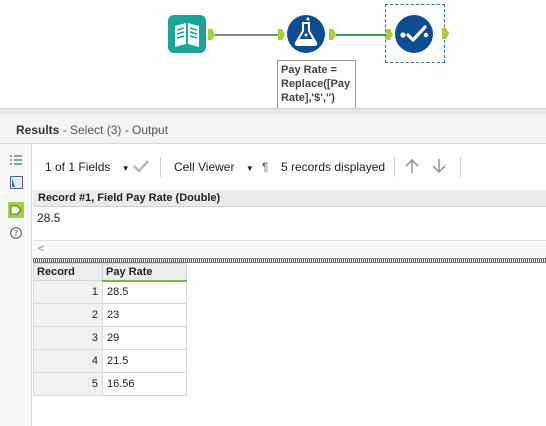  What do you see at coordinates (68, 338) in the screenshot?
I see `row-number: 3` at bounding box center [68, 338].